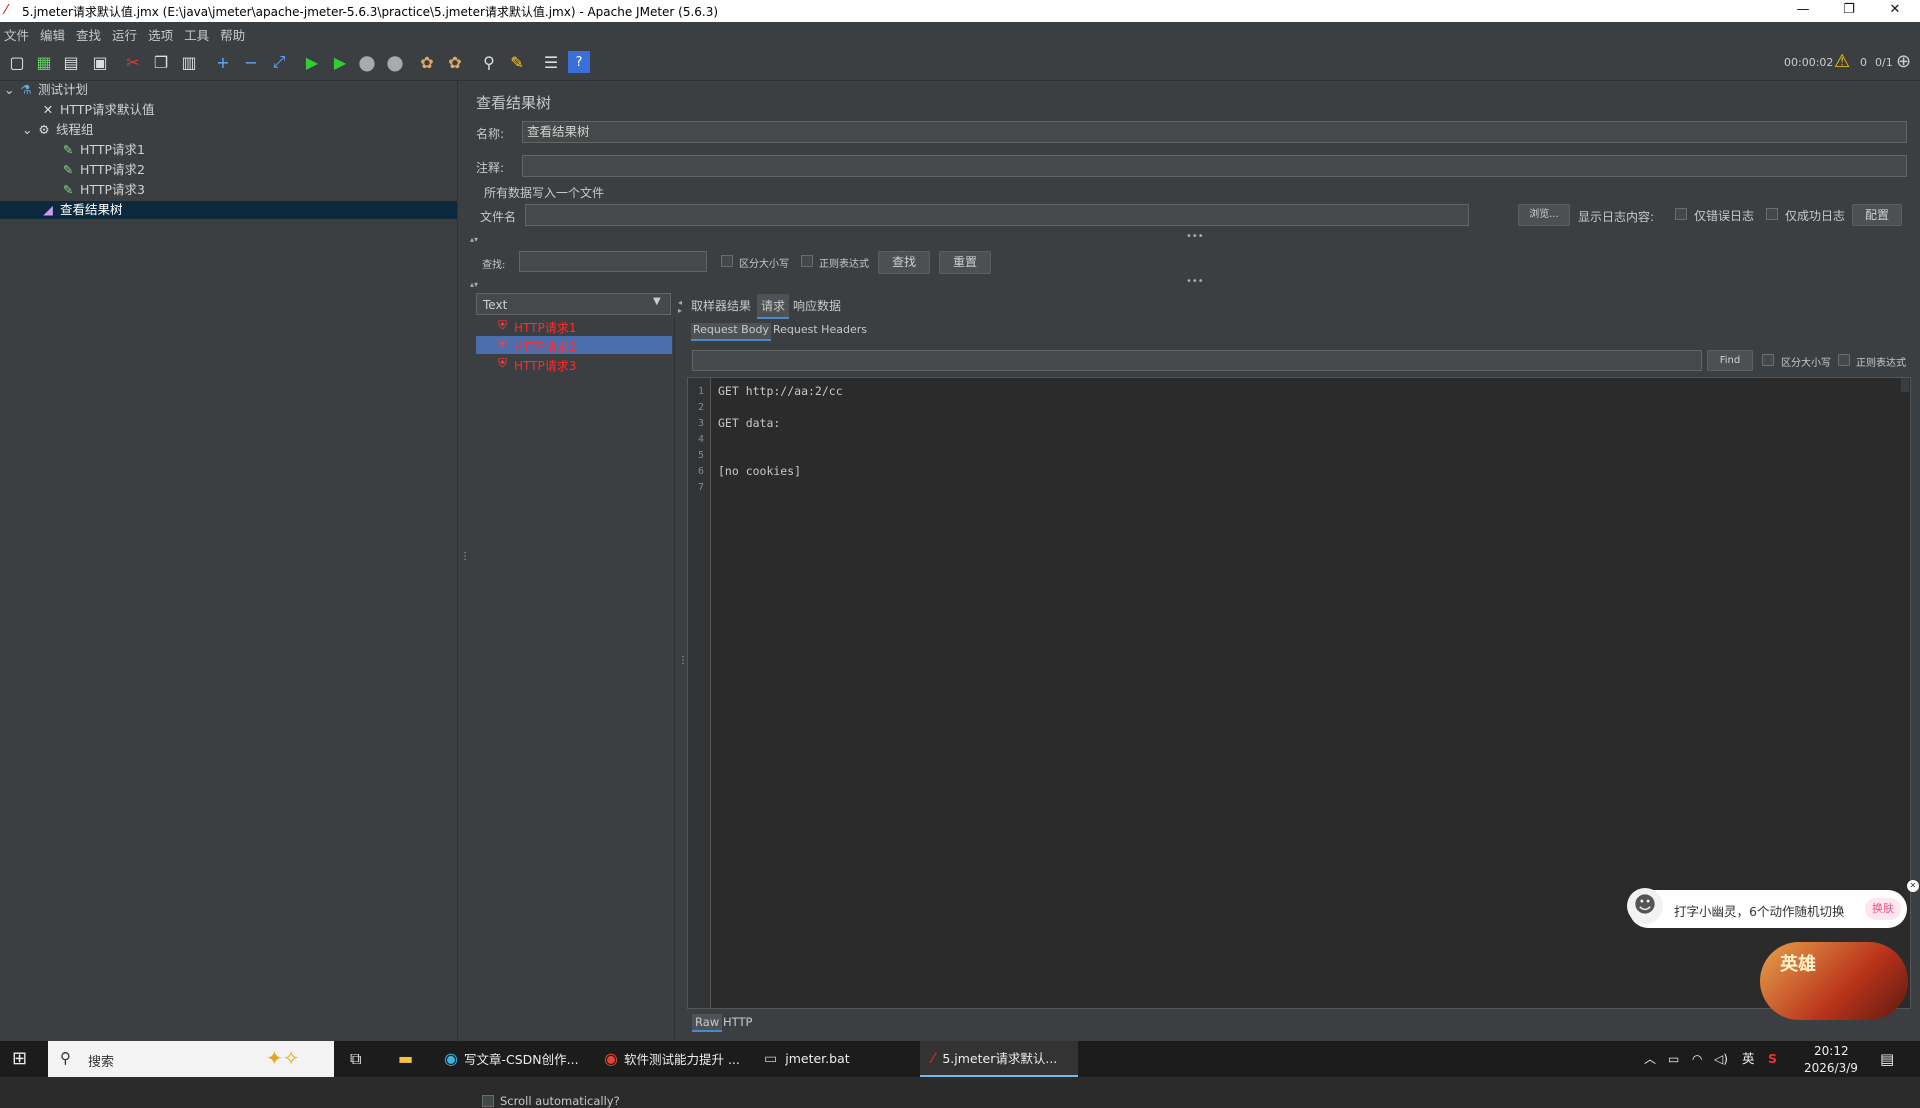  Describe the element at coordinates (405, 1059) in the screenshot. I see `file-explorer-icon: ▬` at that location.